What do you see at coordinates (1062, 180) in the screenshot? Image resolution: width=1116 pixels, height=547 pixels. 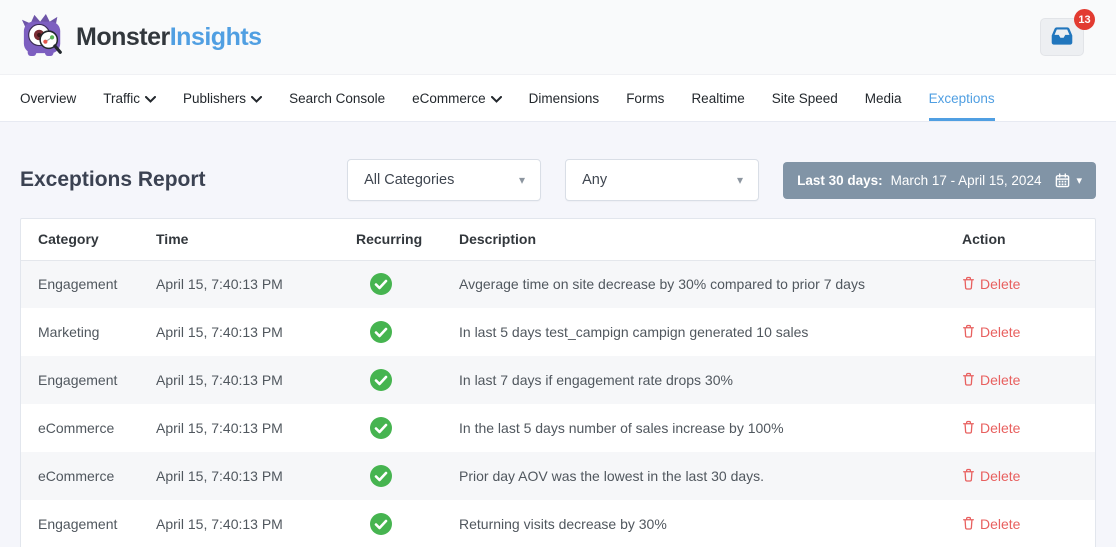 I see `calendar-icon` at bounding box center [1062, 180].